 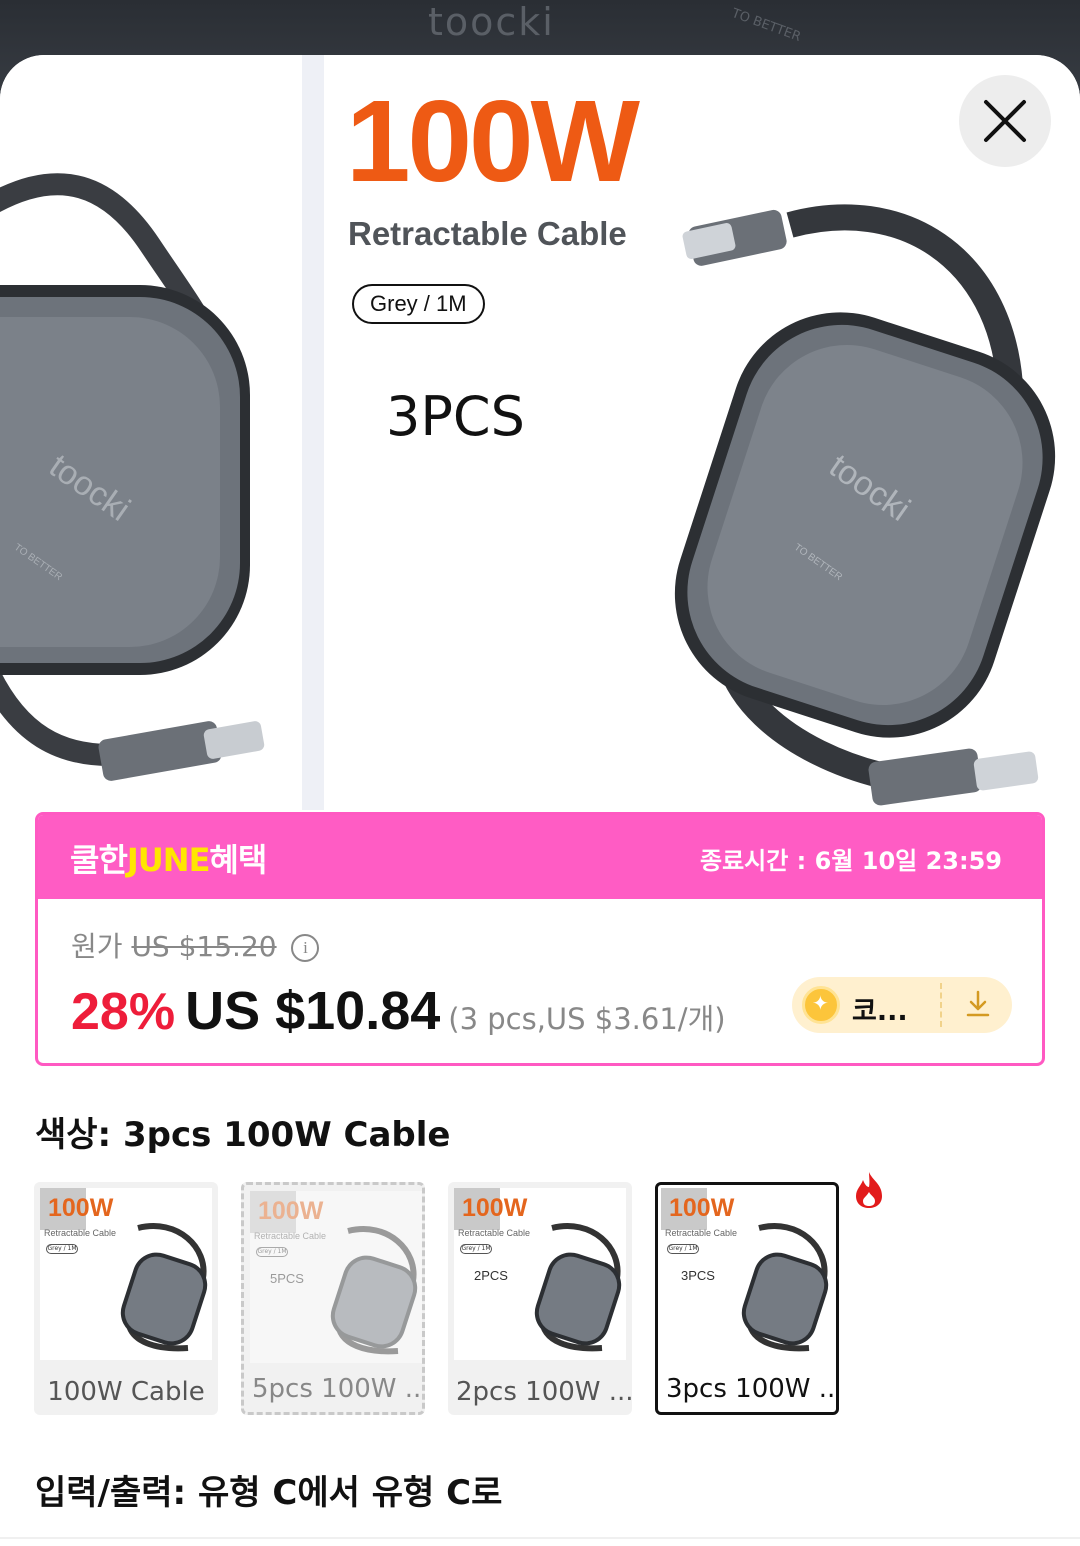 What do you see at coordinates (540, 1538) in the screenshot?
I see `divider` at bounding box center [540, 1538].